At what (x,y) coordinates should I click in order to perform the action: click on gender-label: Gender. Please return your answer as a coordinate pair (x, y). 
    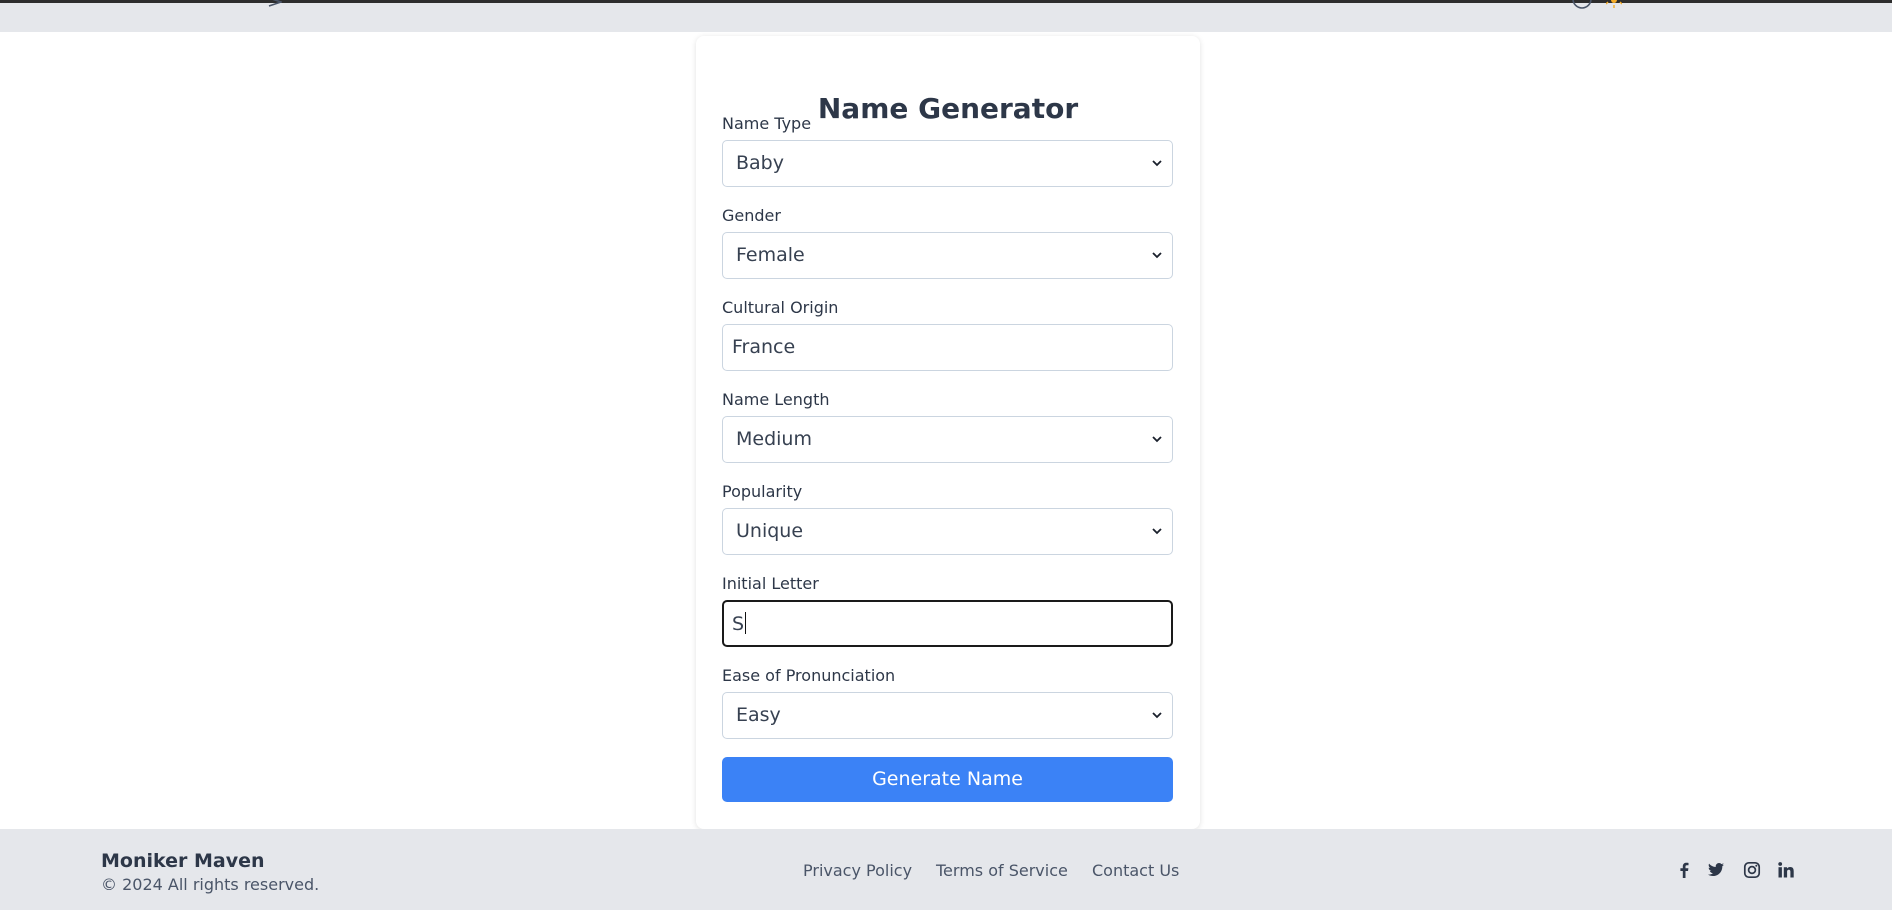
    Looking at the image, I should click on (751, 215).